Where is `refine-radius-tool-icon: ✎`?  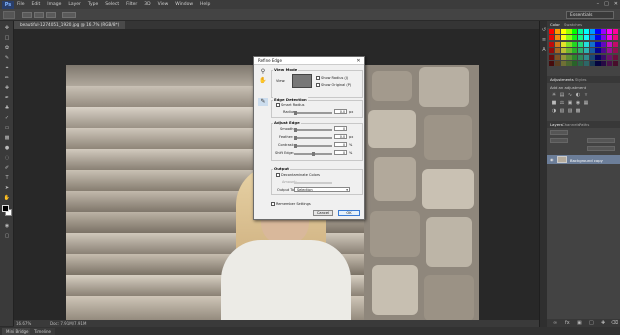 refine-radius-tool-icon: ✎ is located at coordinates (263, 102).